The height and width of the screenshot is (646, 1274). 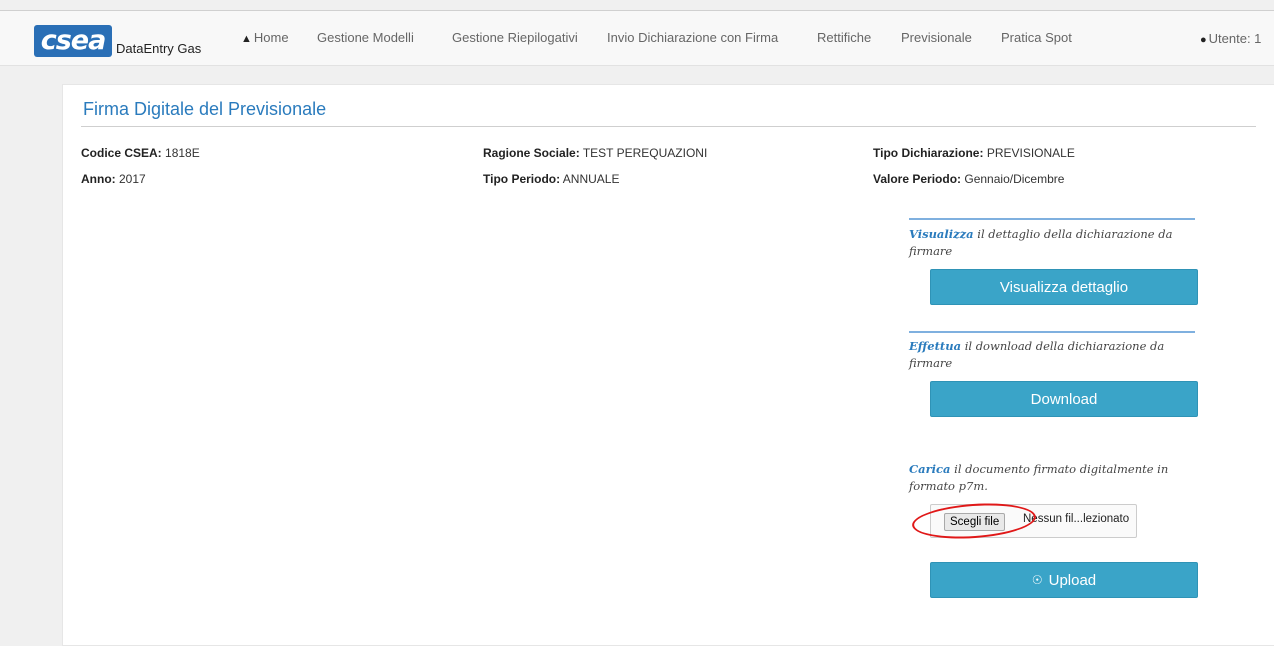 I want to click on field-value: ANNUALE, so click(x=591, y=179).